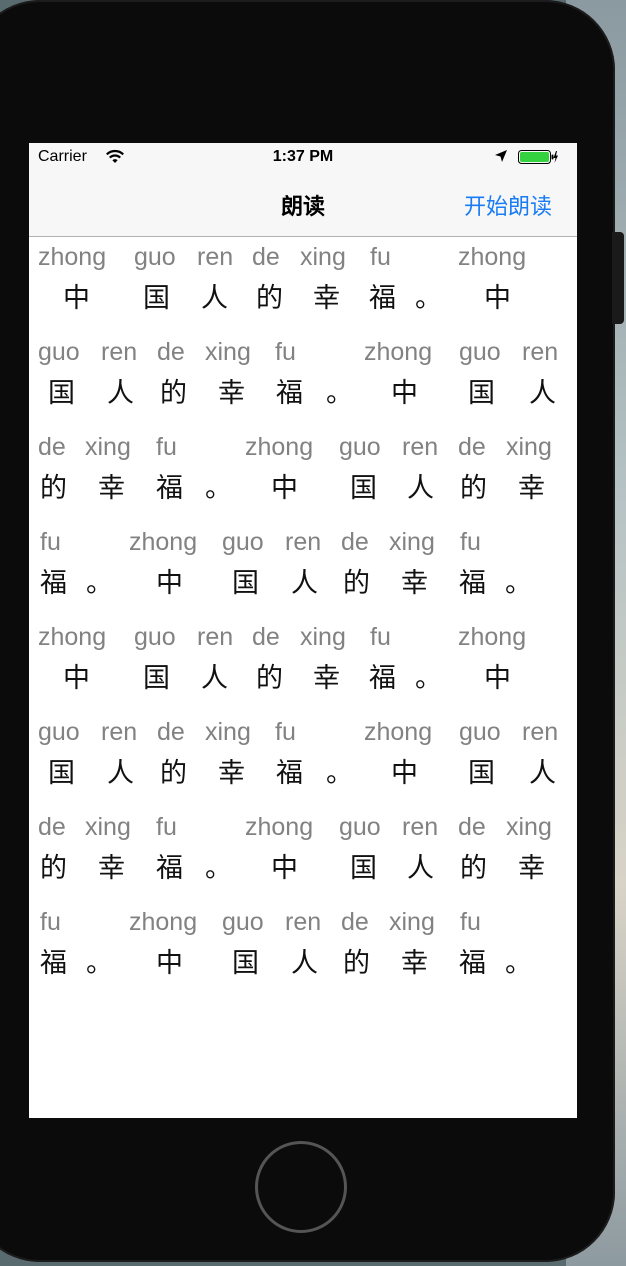  I want to click on status-bar: Carrier 1:37 PM, so click(303, 158).